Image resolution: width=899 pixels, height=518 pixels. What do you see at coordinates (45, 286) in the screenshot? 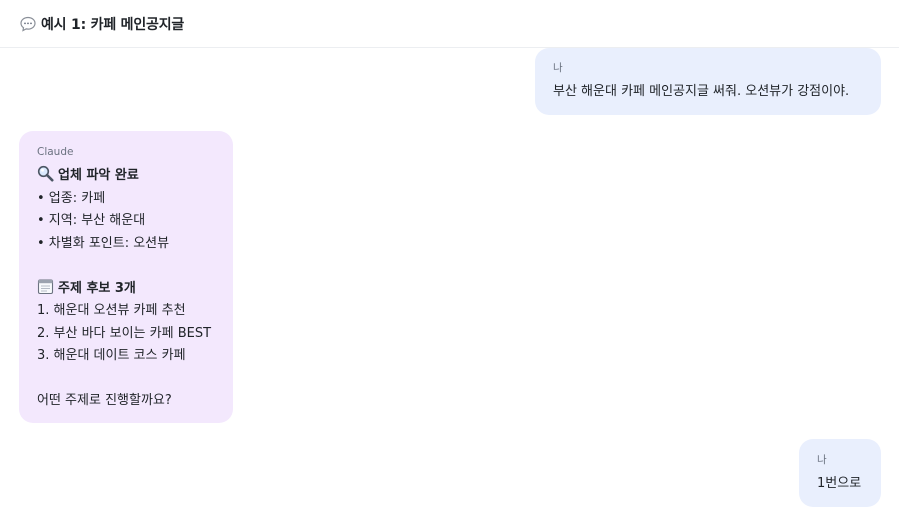
I see `notepad-icon` at bounding box center [45, 286].